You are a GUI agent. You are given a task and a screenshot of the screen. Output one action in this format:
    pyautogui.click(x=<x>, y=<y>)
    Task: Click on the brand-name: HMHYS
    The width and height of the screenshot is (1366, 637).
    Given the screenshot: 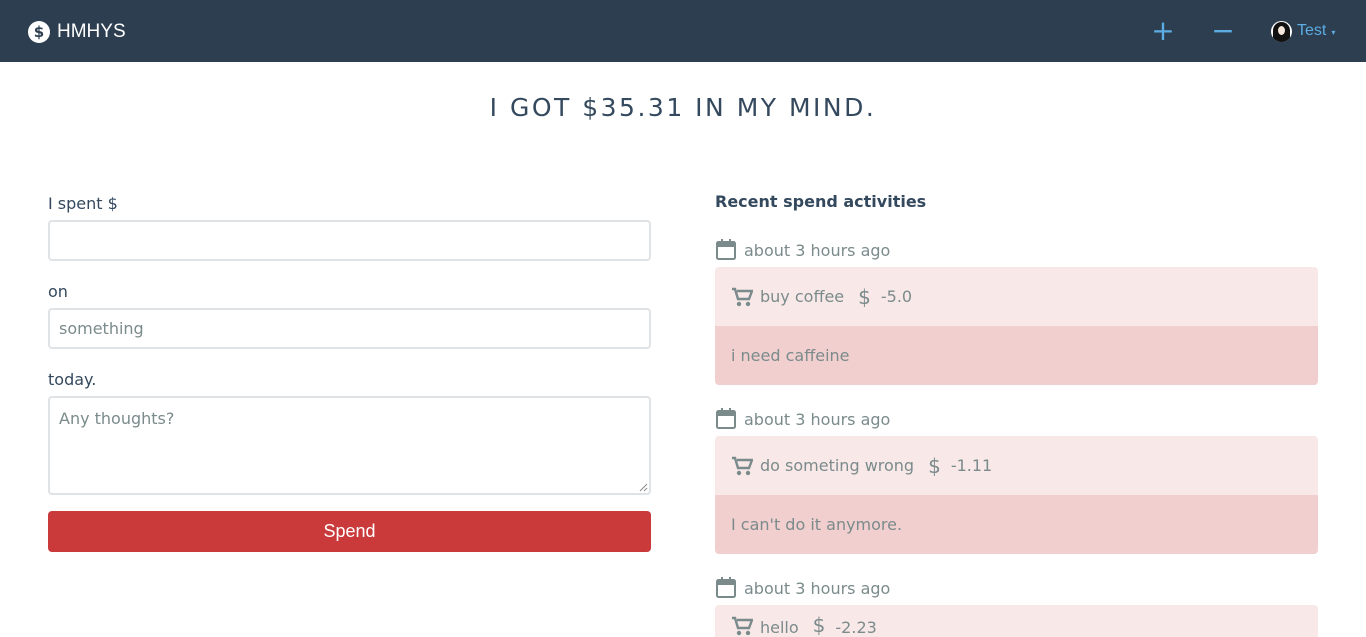 What is the action you would take?
    pyautogui.click(x=91, y=31)
    